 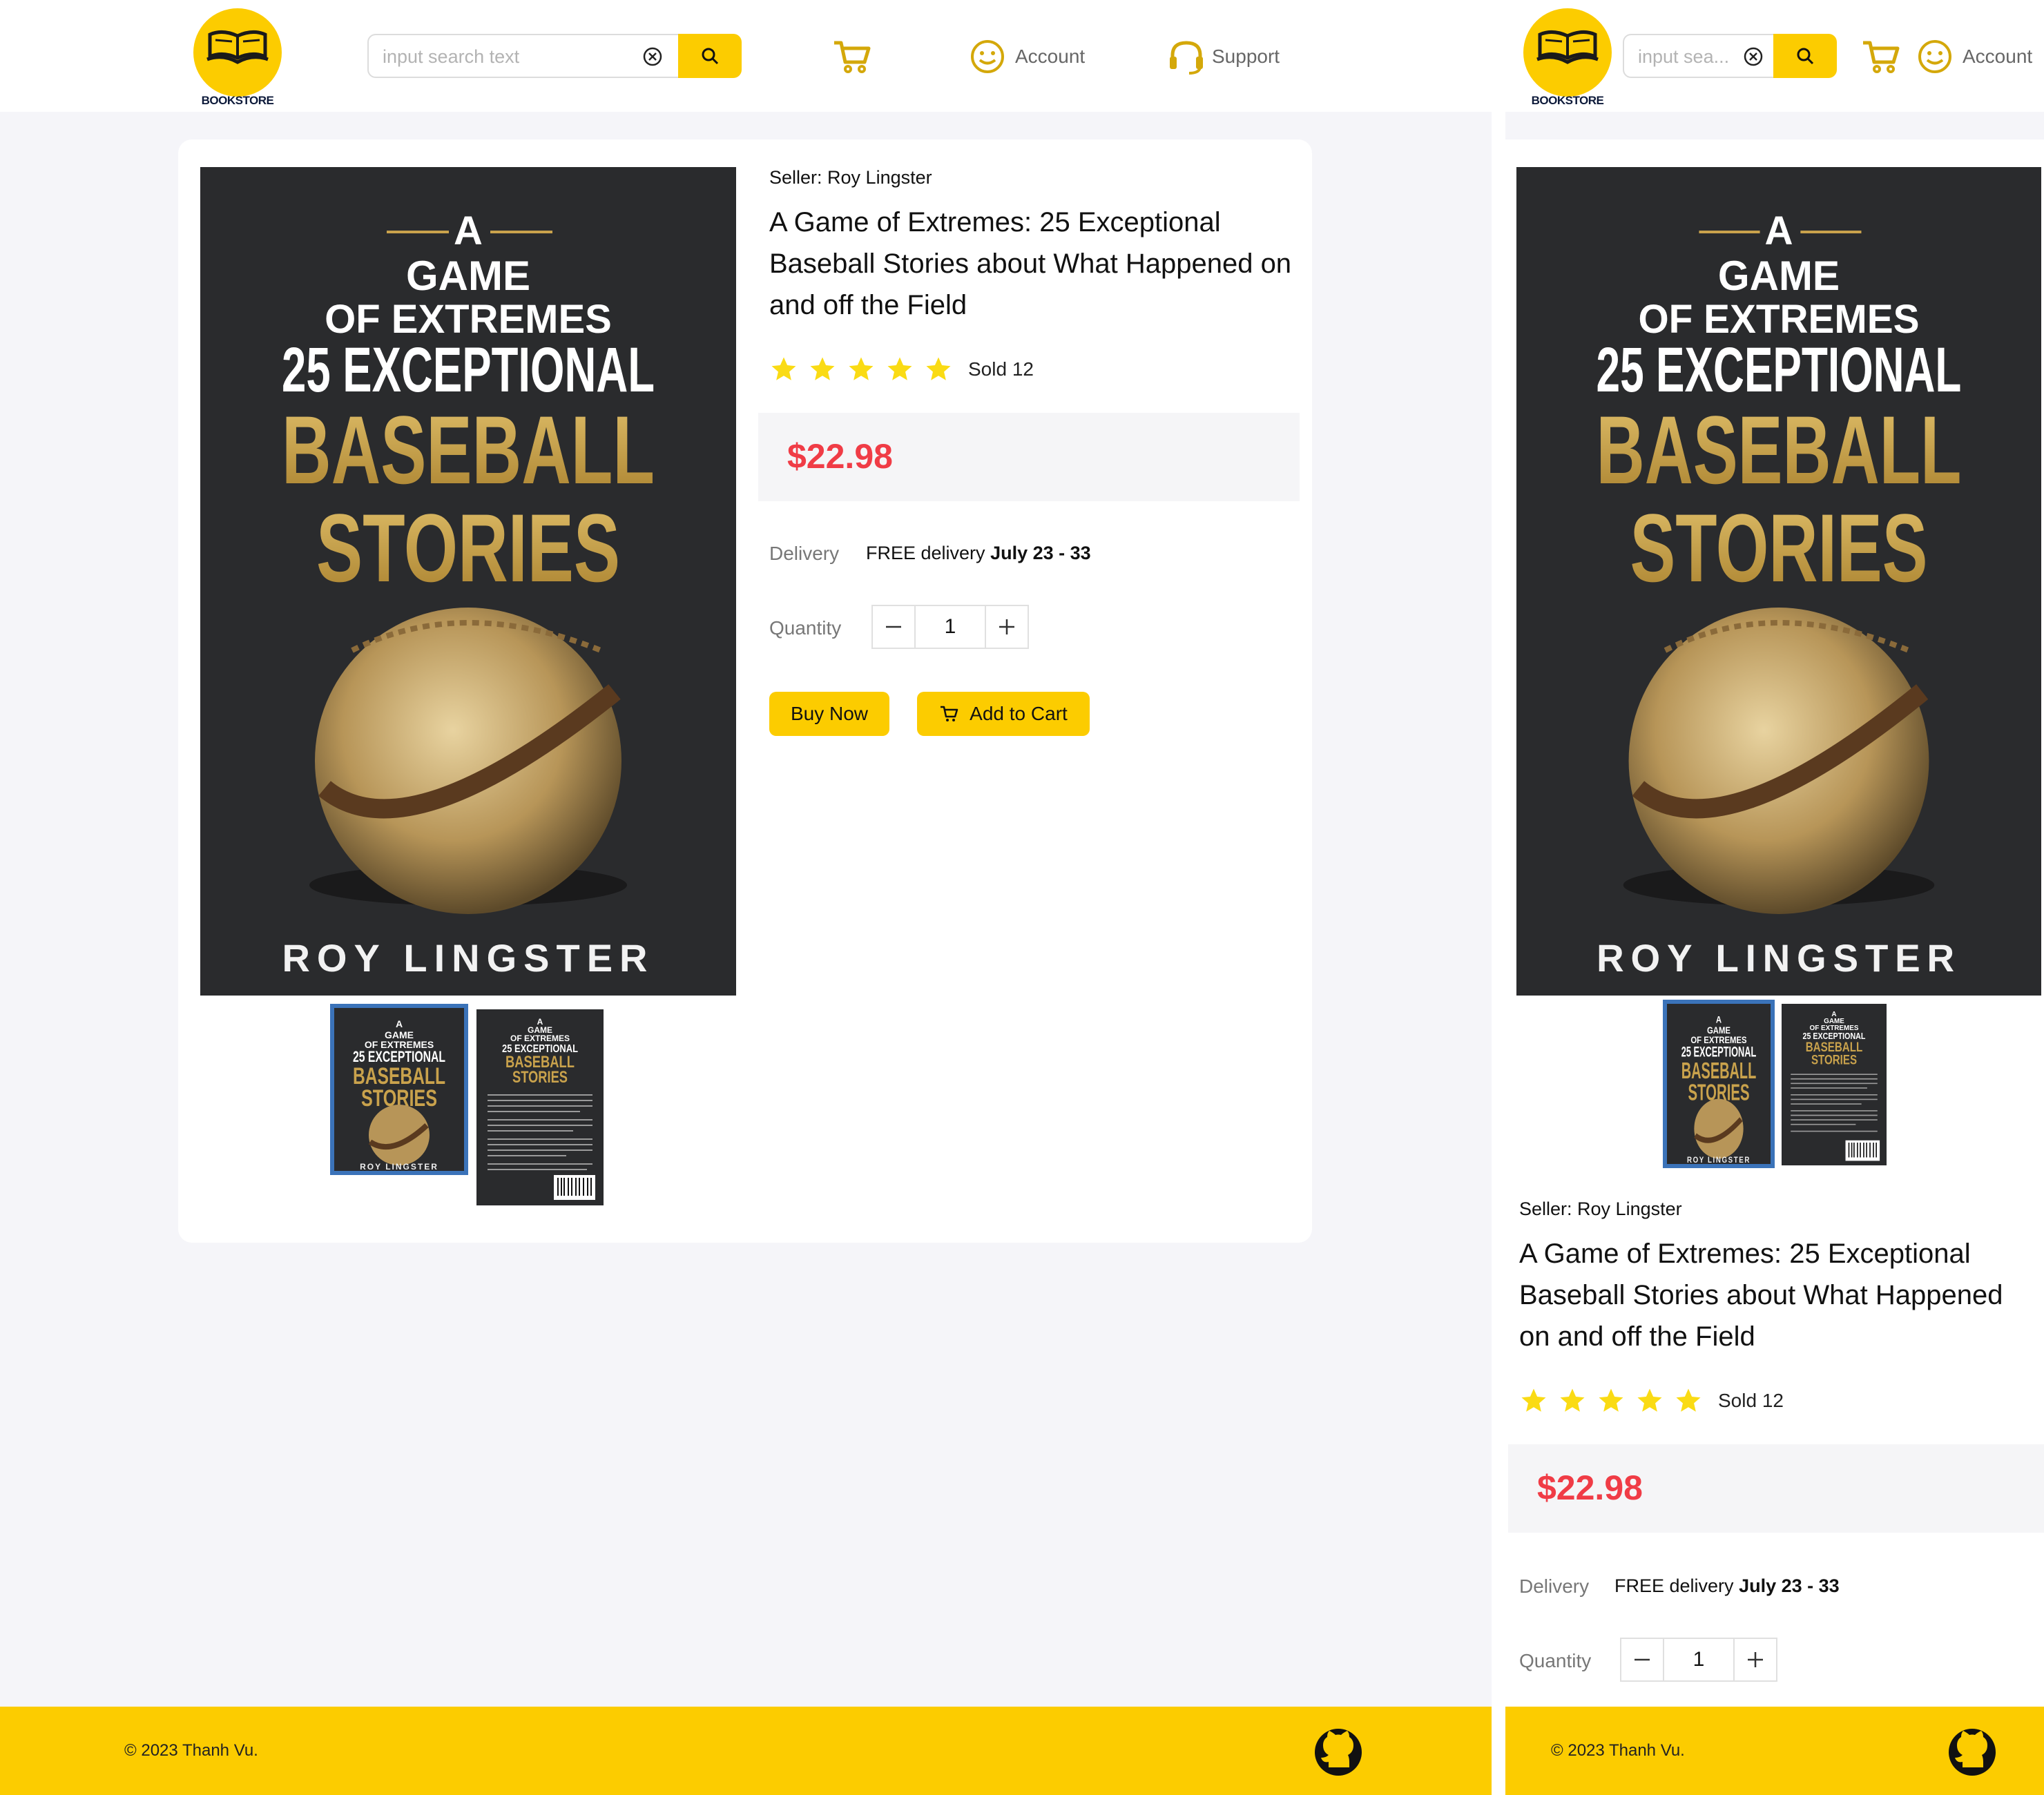 What do you see at coordinates (1774, 1751) in the screenshot?
I see `mobile-footer: © 2023 Thanh Vu.` at bounding box center [1774, 1751].